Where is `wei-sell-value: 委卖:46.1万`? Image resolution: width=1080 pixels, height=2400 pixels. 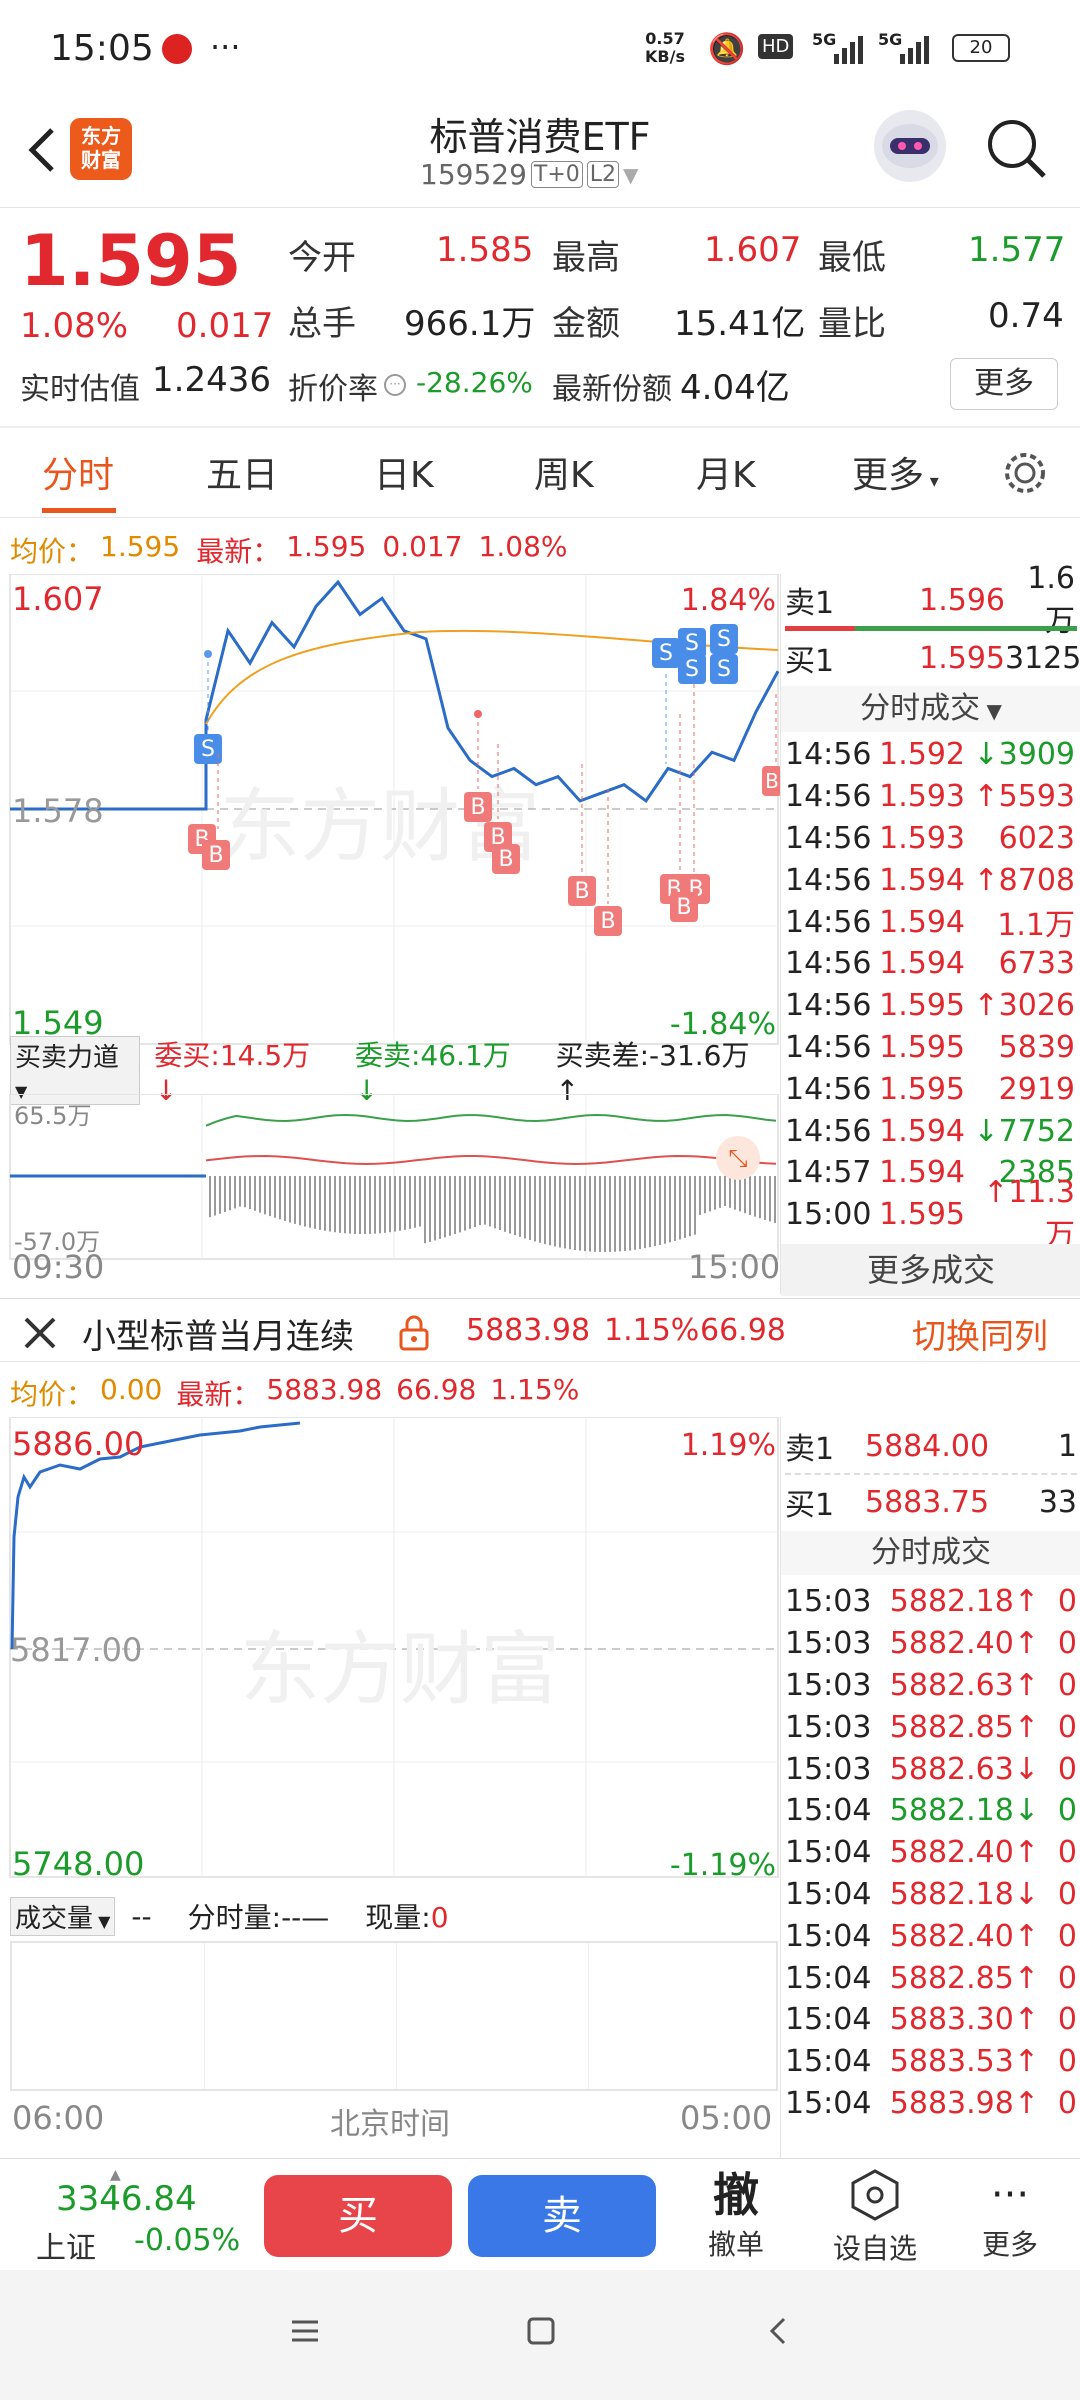
wei-sell-value: 委卖:46.1万 is located at coordinates (433, 1055).